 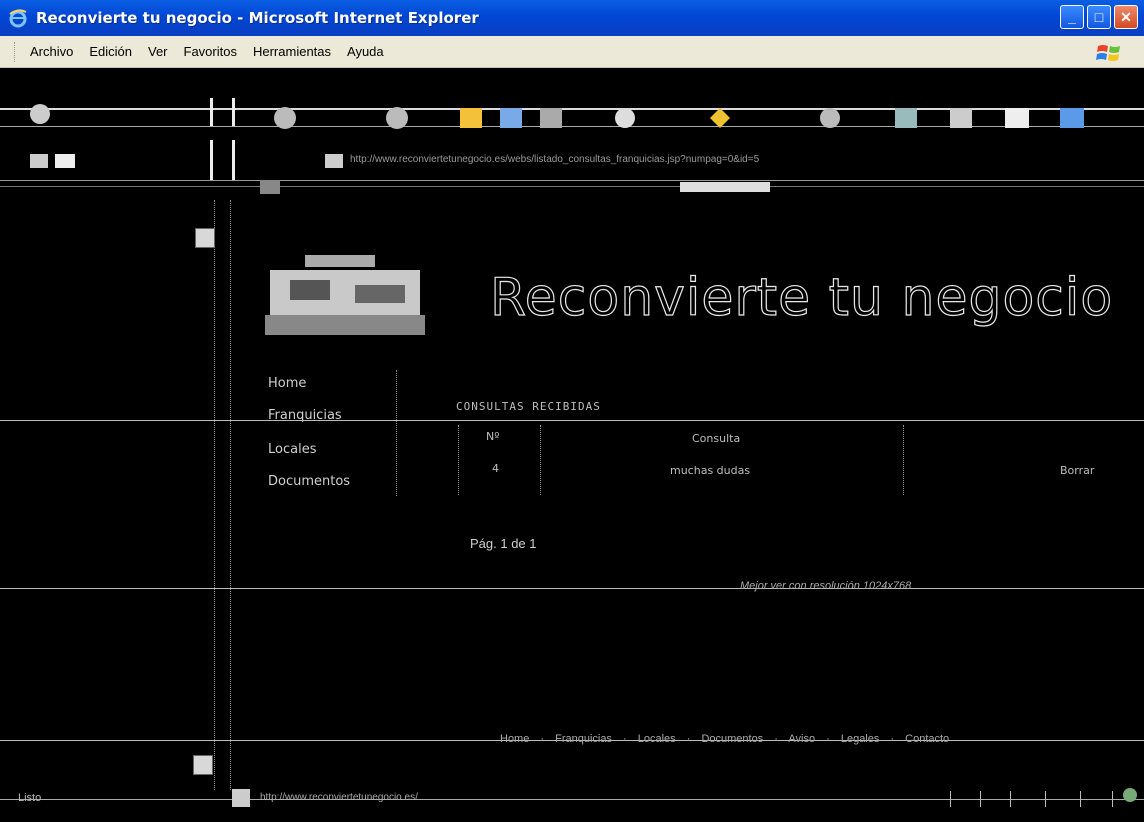 I want to click on nav-locales: Locales, so click(x=292, y=449).